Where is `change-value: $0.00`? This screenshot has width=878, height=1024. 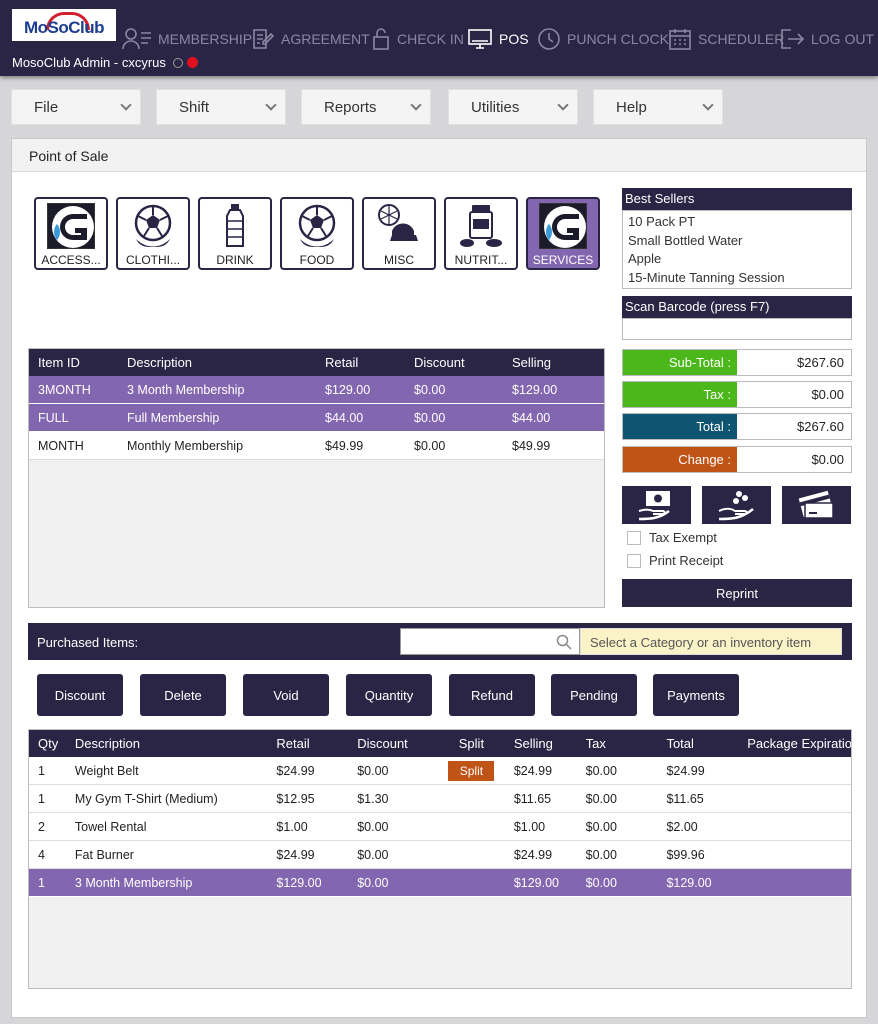
change-value: $0.00 is located at coordinates (794, 459).